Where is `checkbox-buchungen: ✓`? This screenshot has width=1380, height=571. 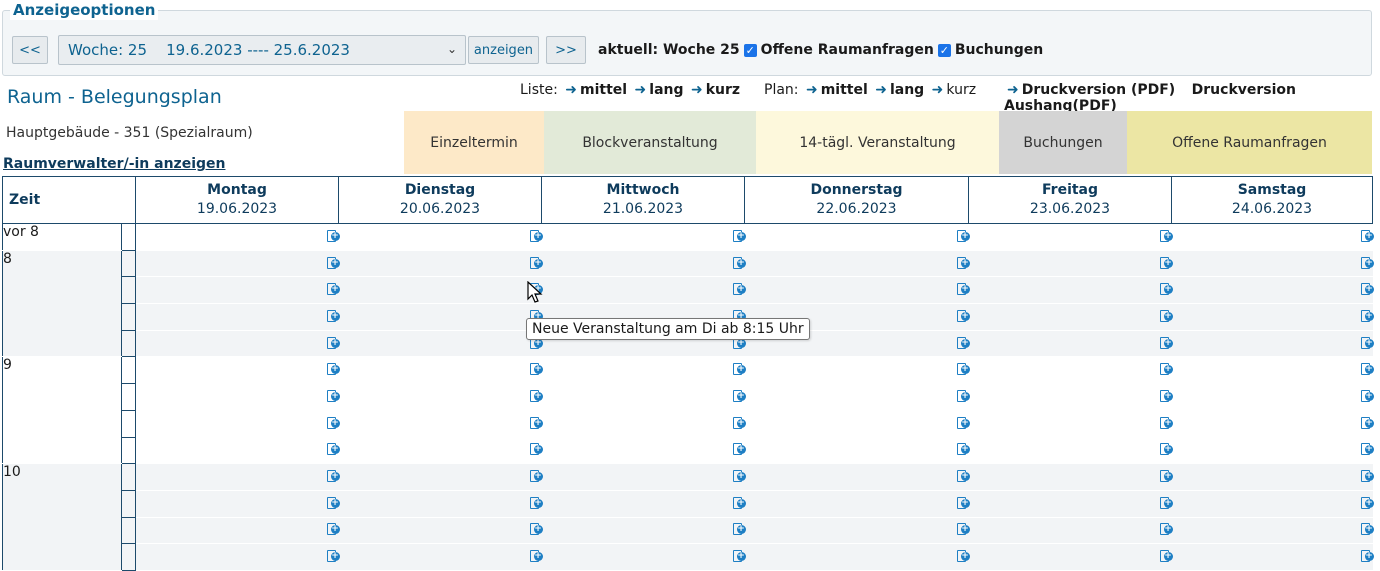
checkbox-buchungen: ✓ is located at coordinates (944, 50).